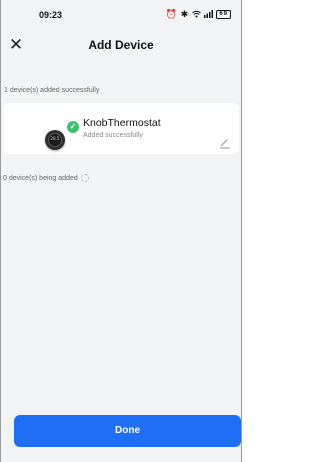 The height and width of the screenshot is (462, 320). What do you see at coordinates (73, 127) in the screenshot?
I see `success-check-icon: ✓` at bounding box center [73, 127].